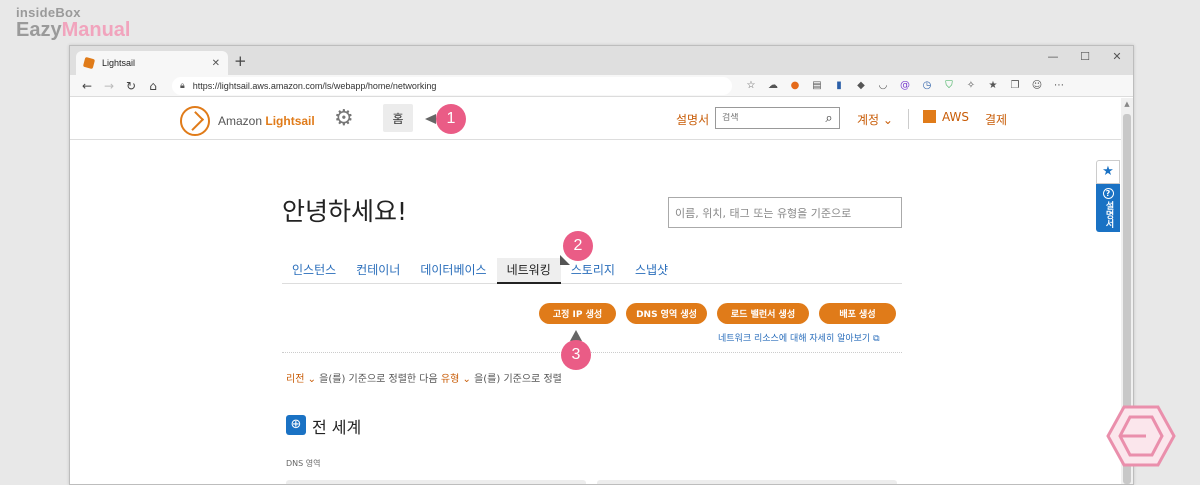 The image size is (1200, 485). What do you see at coordinates (240, 61) in the screenshot?
I see `new-tab-button: +` at bounding box center [240, 61].